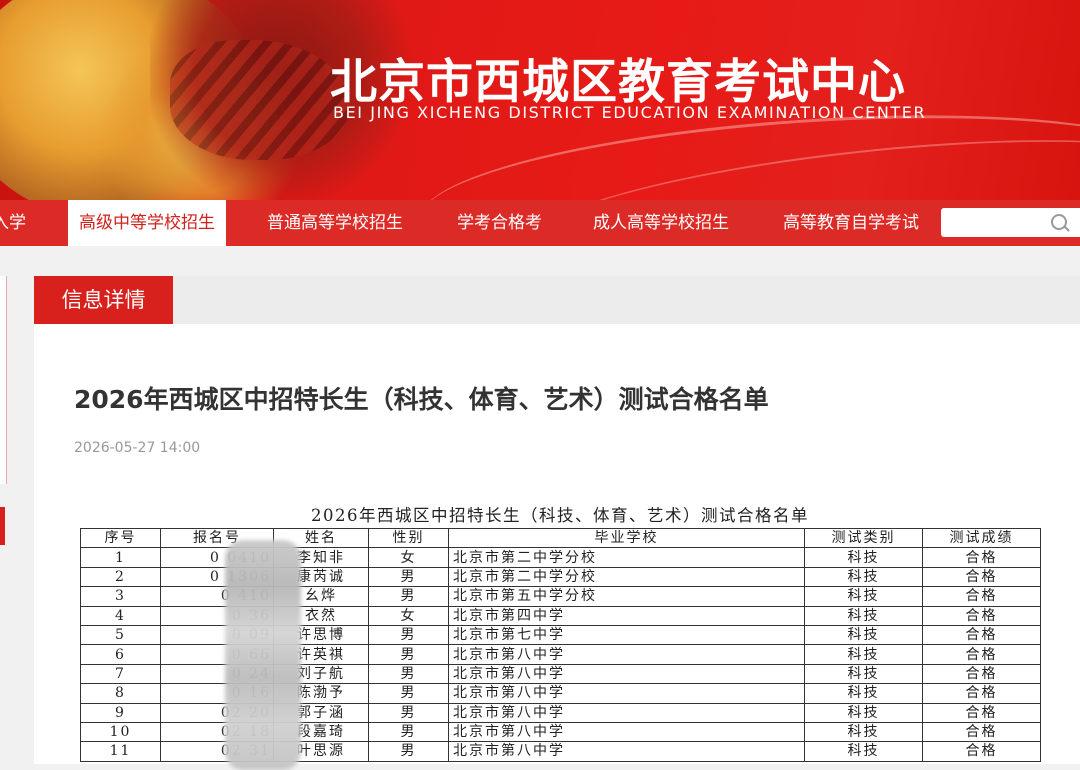 Image resolution: width=1080 pixels, height=770 pixels. I want to click on header-index: 序号, so click(120, 538).